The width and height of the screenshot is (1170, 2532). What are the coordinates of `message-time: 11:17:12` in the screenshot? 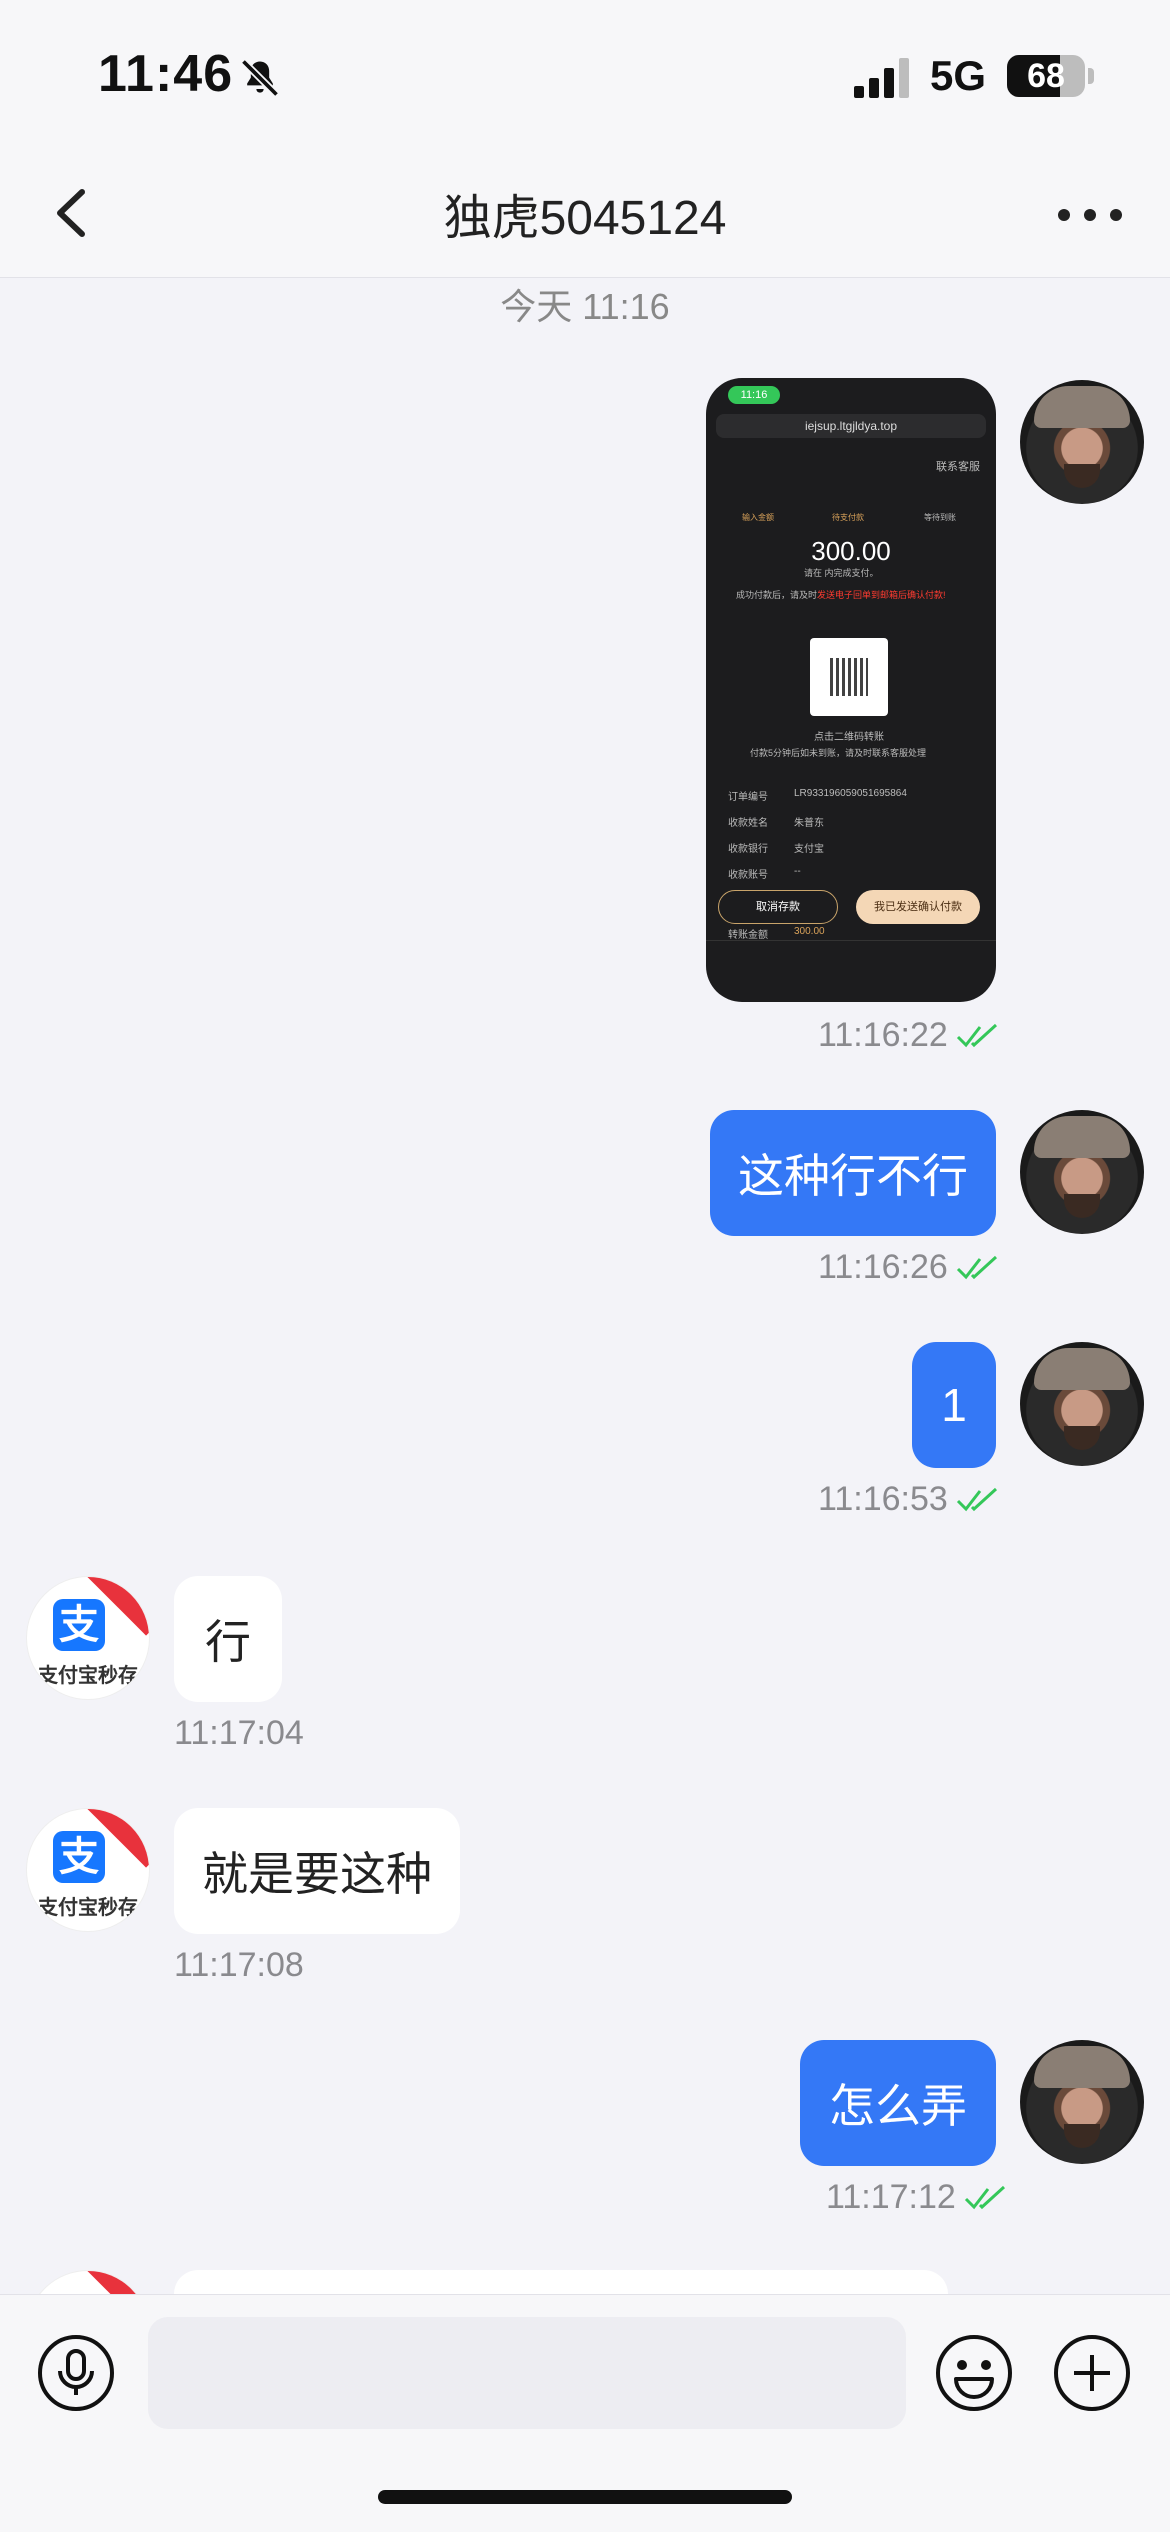 It's located at (891, 2197).